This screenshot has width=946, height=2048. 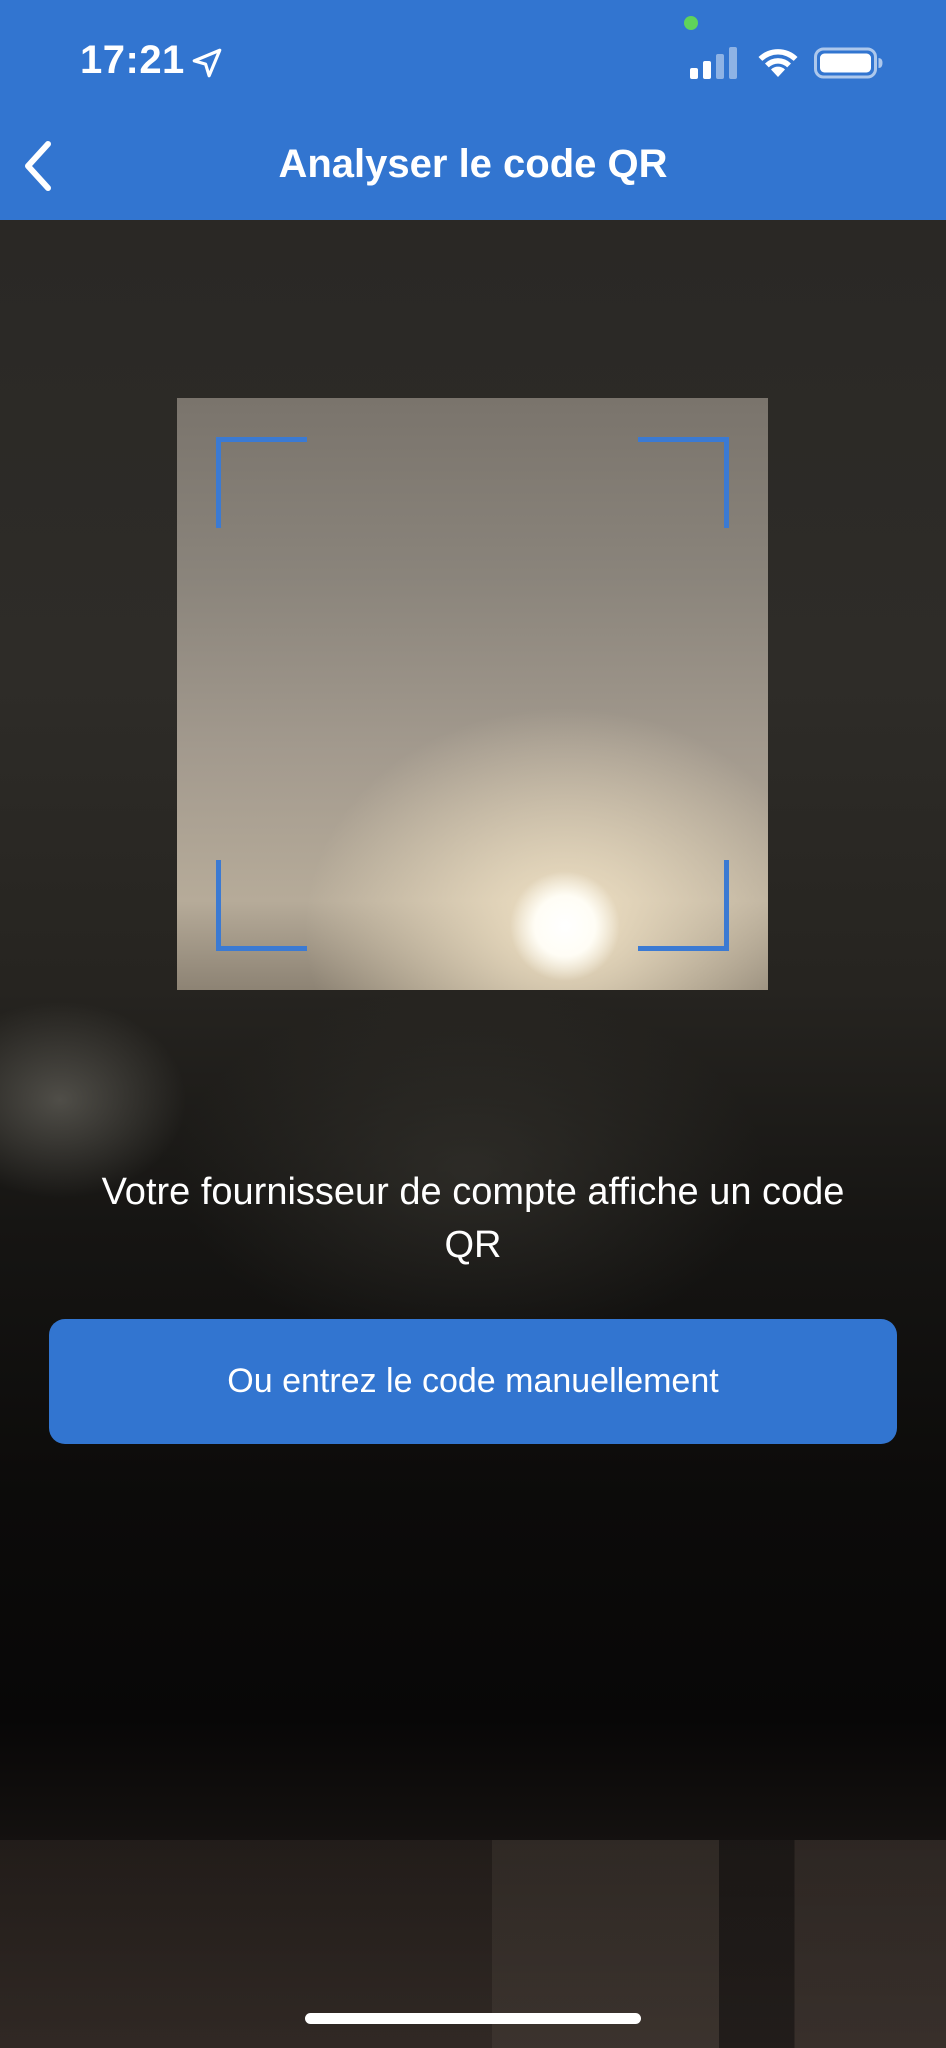 I want to click on header-bar: 17:21 Analyser le code QR, so click(x=473, y=110).